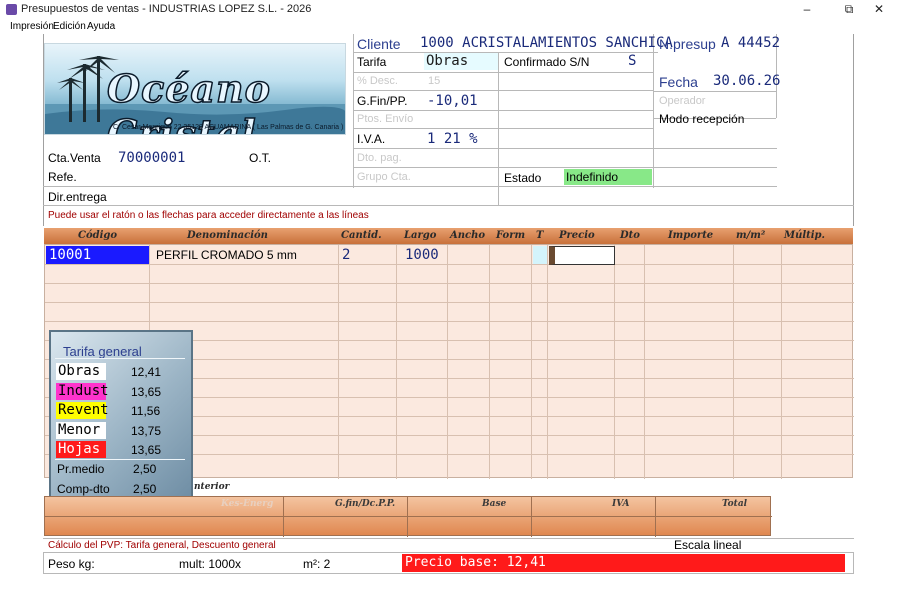 This screenshot has width=900, height=592. I want to click on tarifa-row-revent: Revent, so click(82, 410).